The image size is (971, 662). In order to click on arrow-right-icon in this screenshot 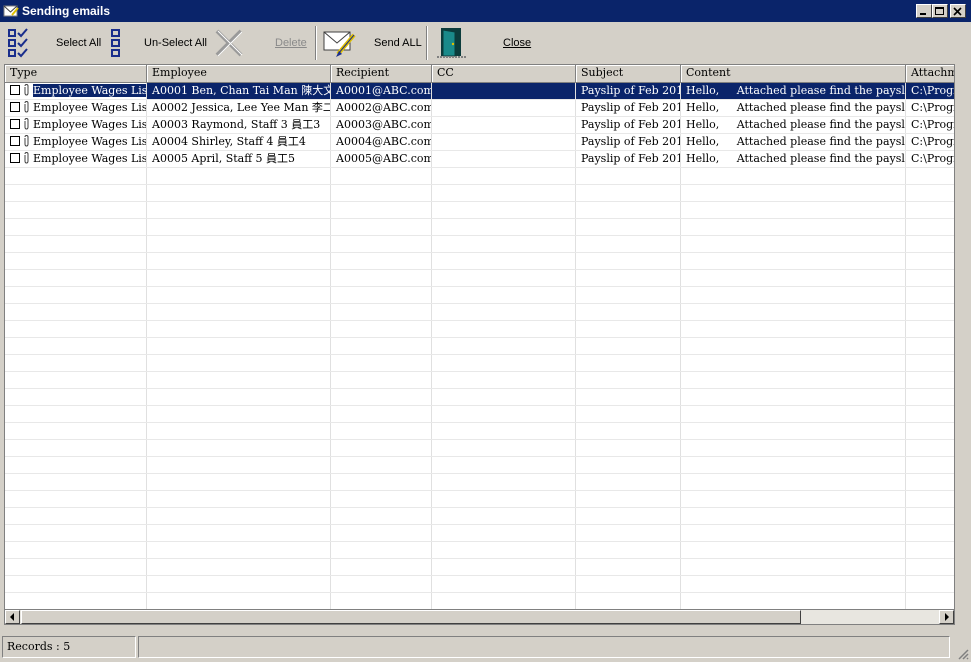, I will do `click(947, 617)`.